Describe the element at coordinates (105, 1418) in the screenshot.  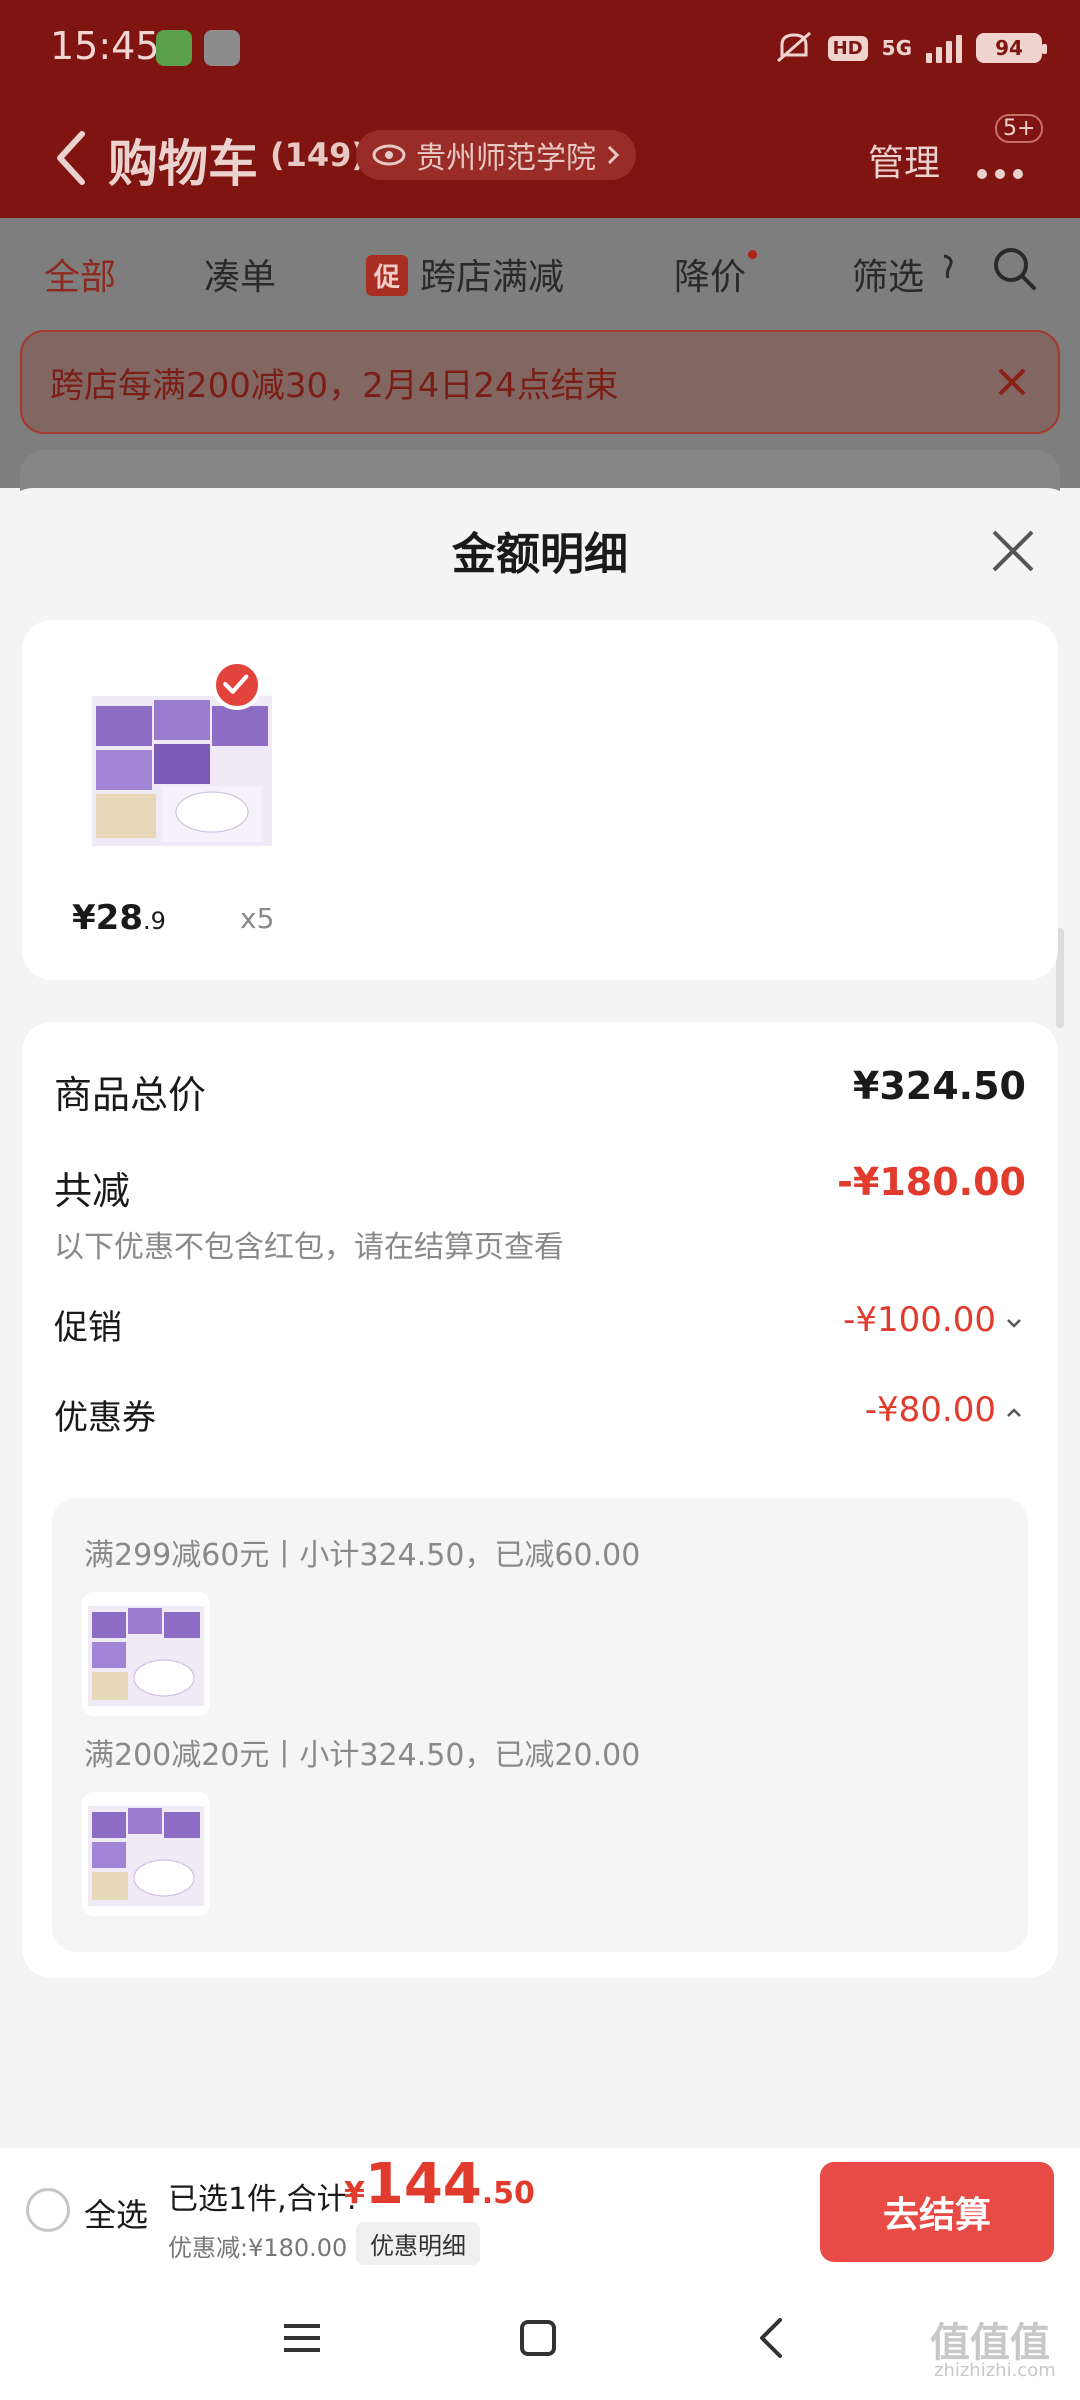
I see `coupon-label: 优惠券` at that location.